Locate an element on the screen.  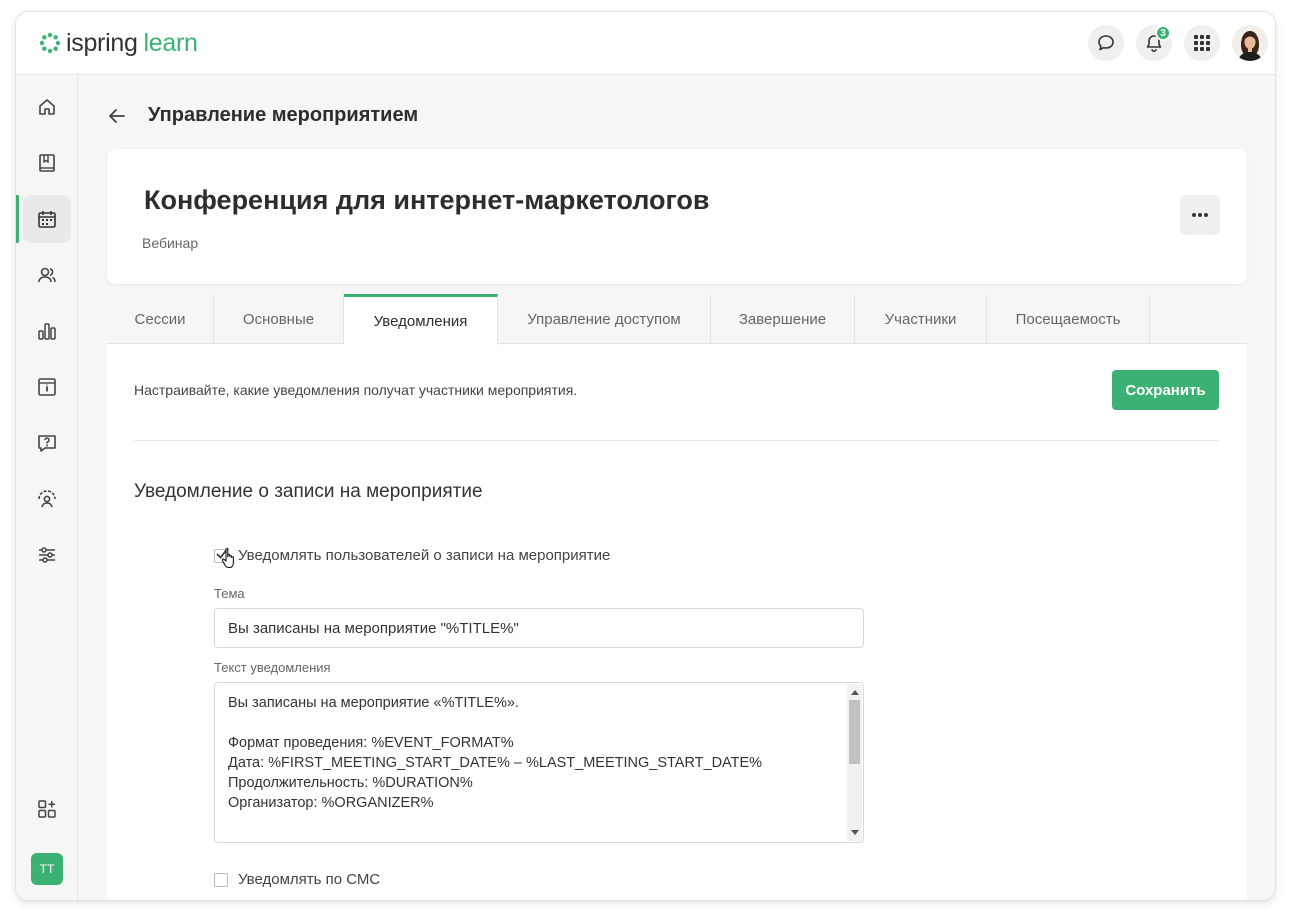
ispring-logo-icon is located at coordinates (50, 43).